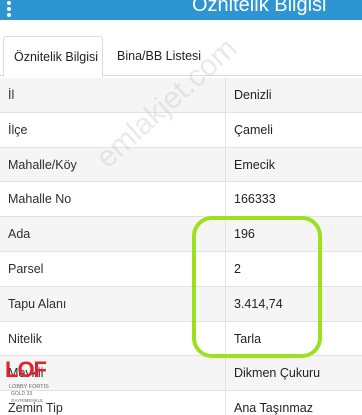  What do you see at coordinates (181, 130) in the screenshot?
I see `table-row: İlçe Çameli` at bounding box center [181, 130].